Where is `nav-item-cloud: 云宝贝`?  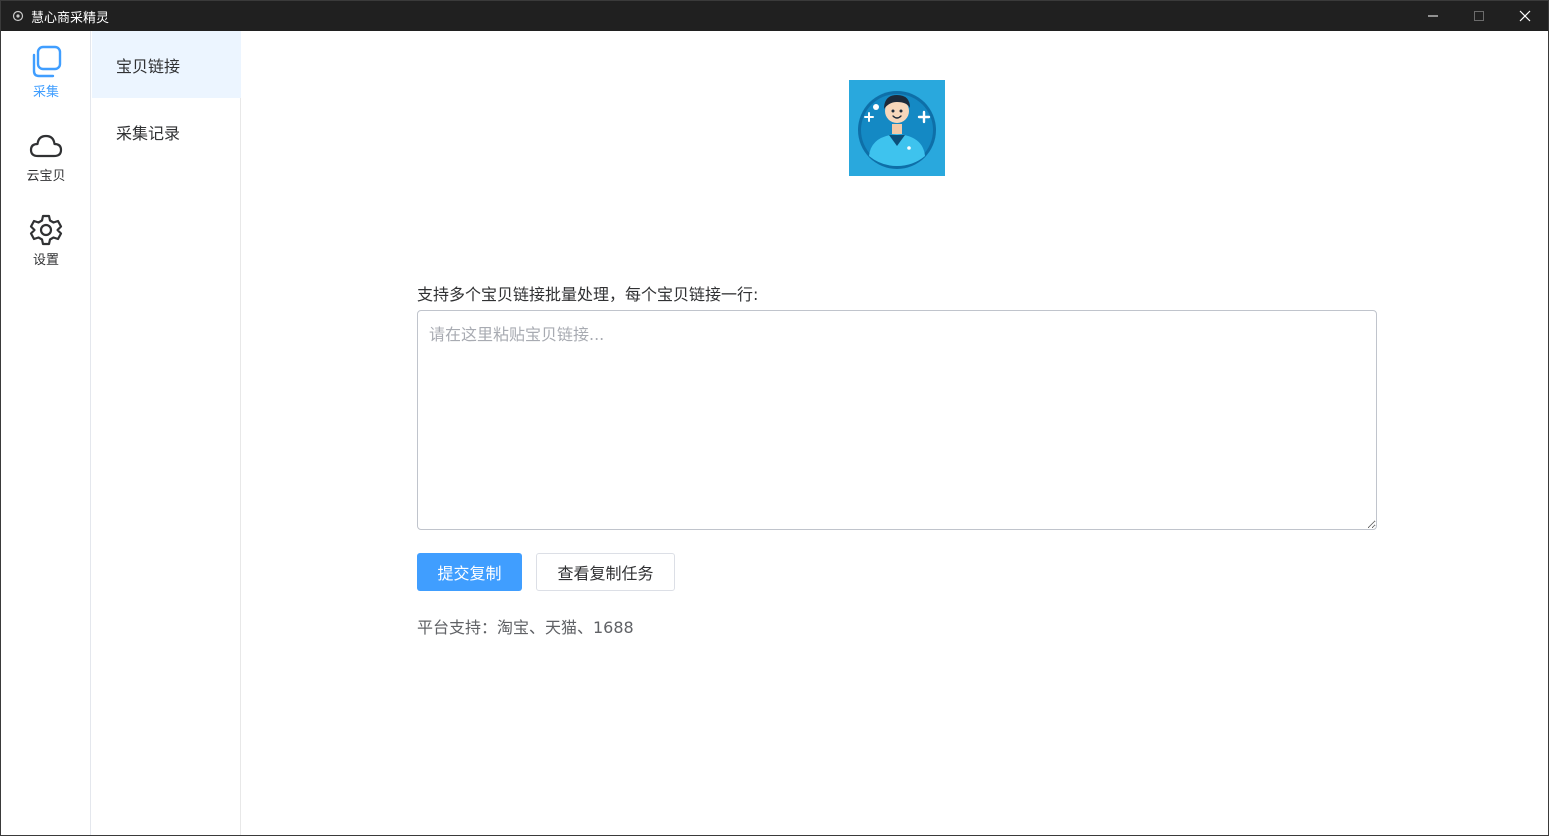 nav-item-cloud: 云宝贝 is located at coordinates (46, 157).